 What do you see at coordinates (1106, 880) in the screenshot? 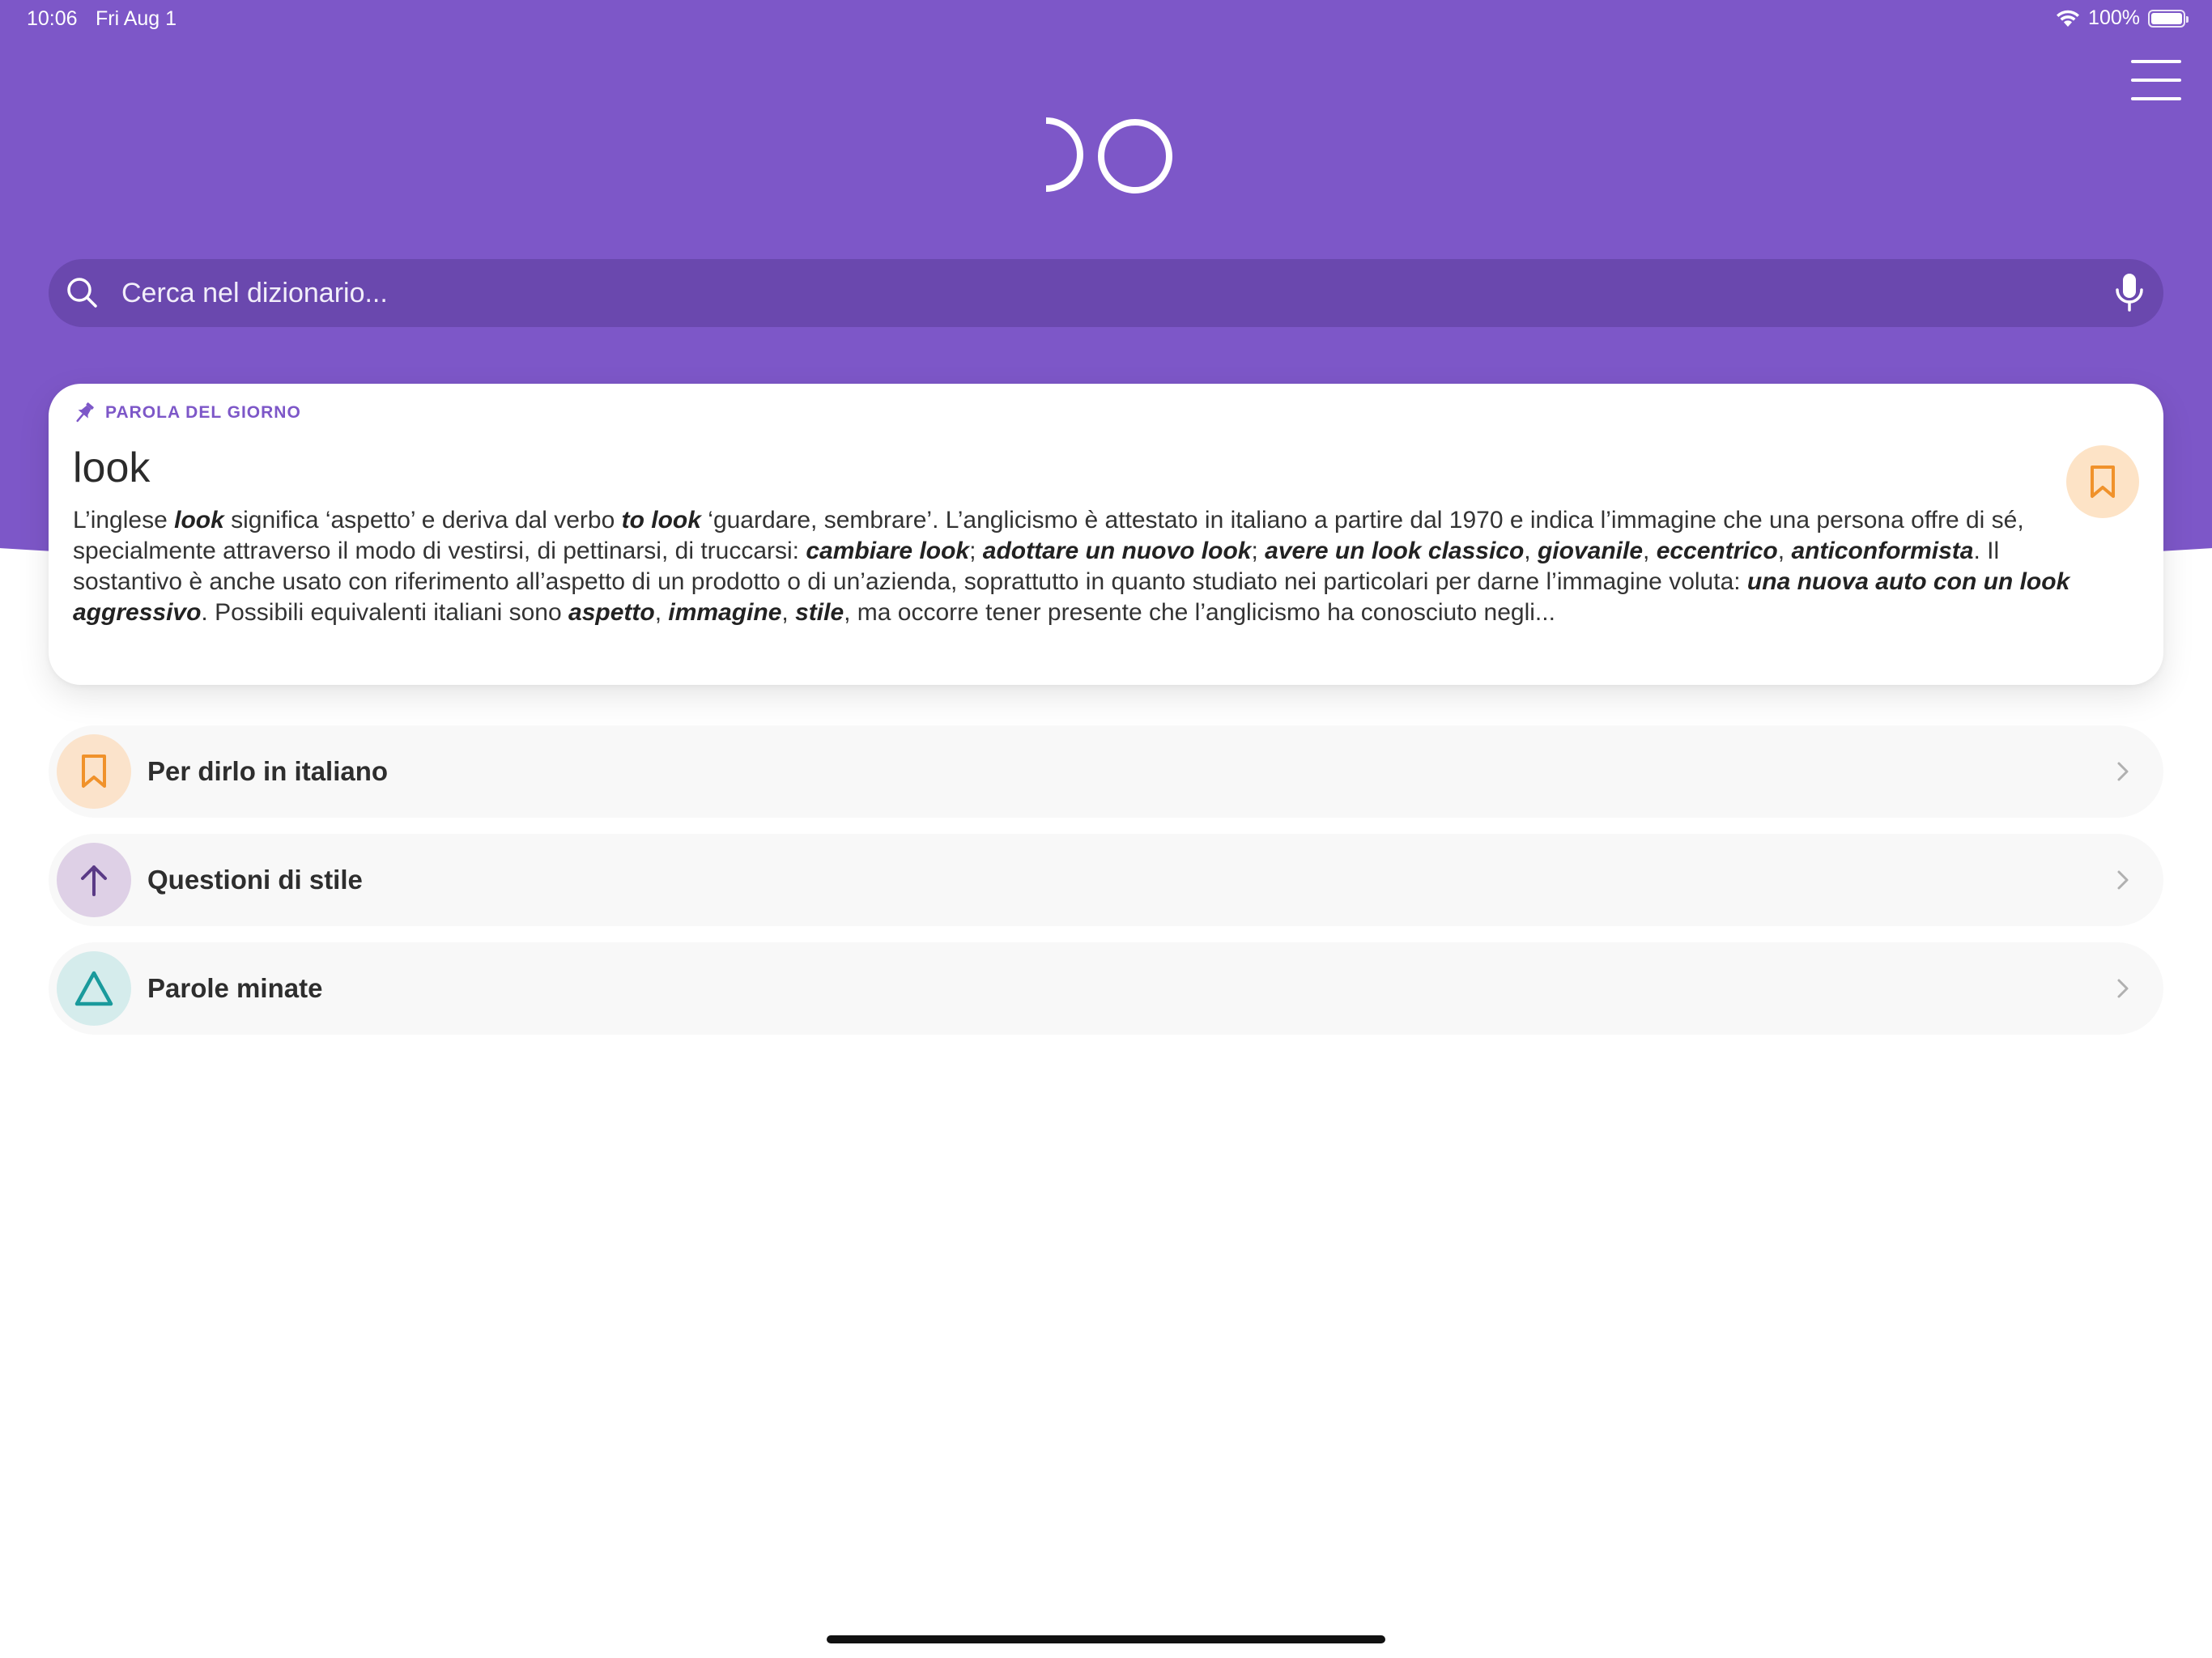
I see `list-item-questioni-di-stile: Questioni di stile` at bounding box center [1106, 880].